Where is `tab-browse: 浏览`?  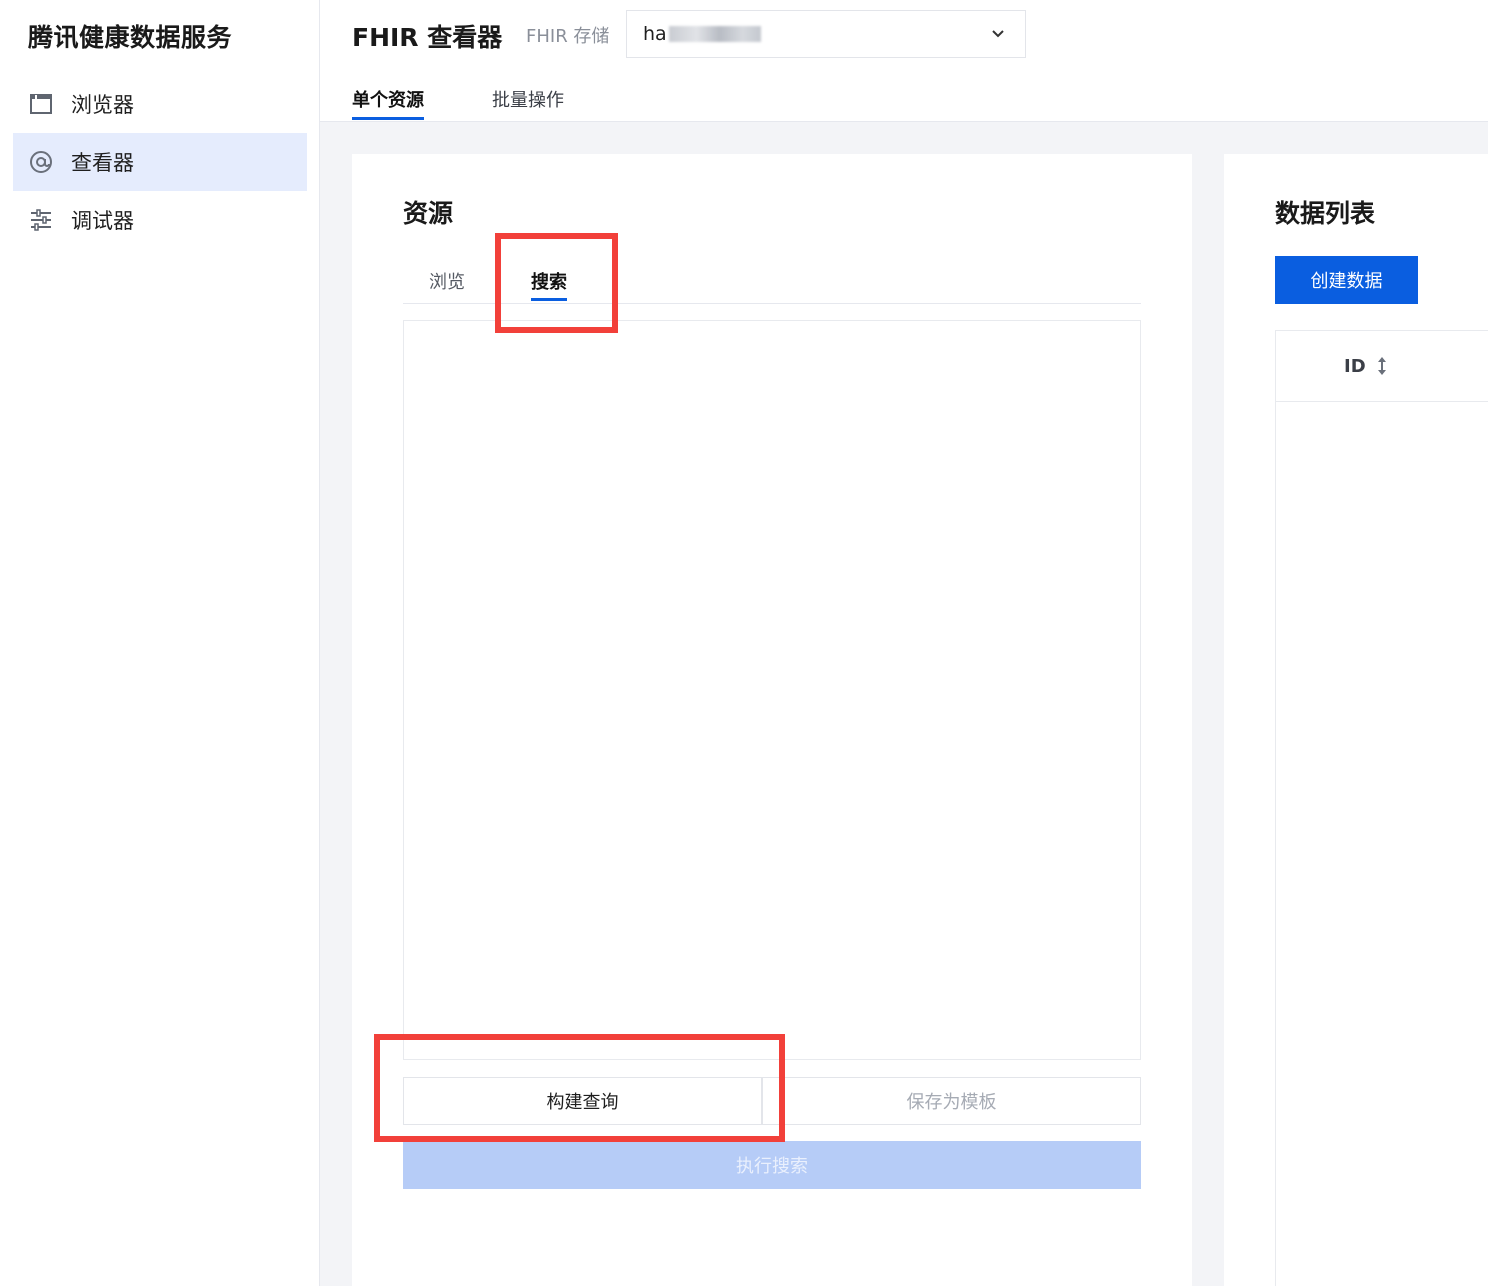
tab-browse: 浏览 is located at coordinates (447, 281).